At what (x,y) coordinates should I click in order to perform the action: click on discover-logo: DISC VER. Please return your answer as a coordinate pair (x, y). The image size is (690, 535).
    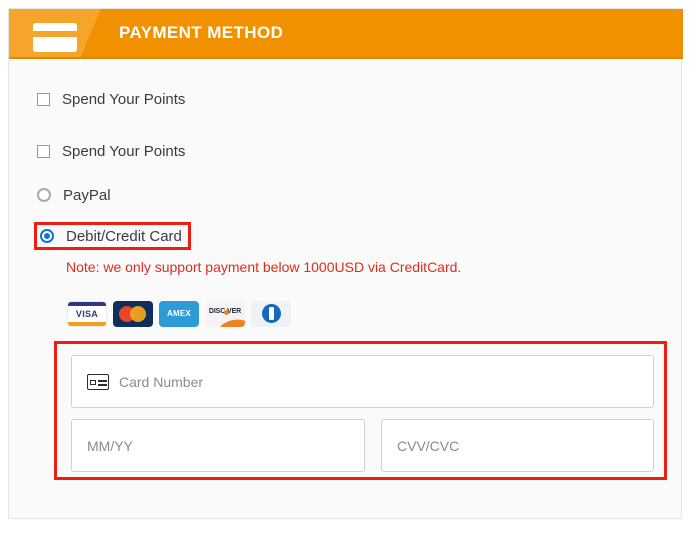
    Looking at the image, I should click on (225, 314).